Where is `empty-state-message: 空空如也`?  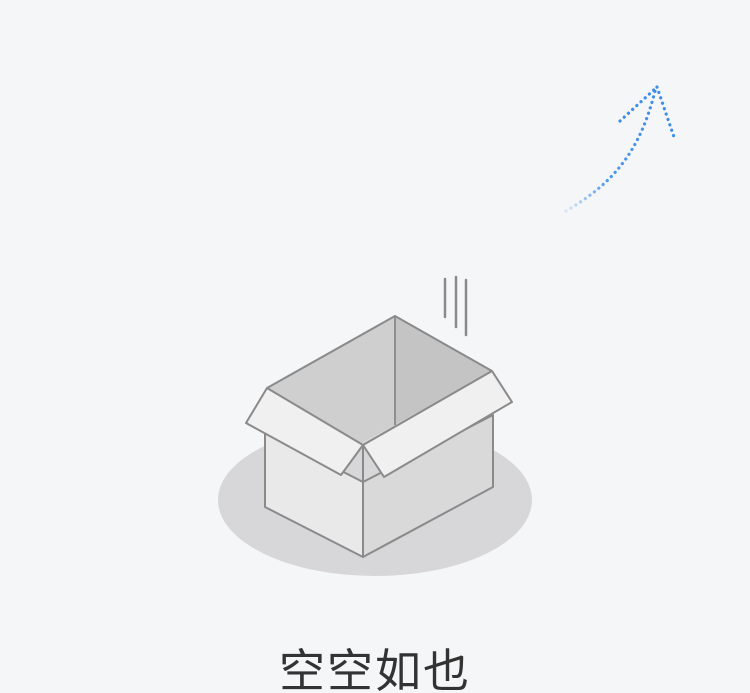 empty-state-message: 空空如也 is located at coordinates (375, 668).